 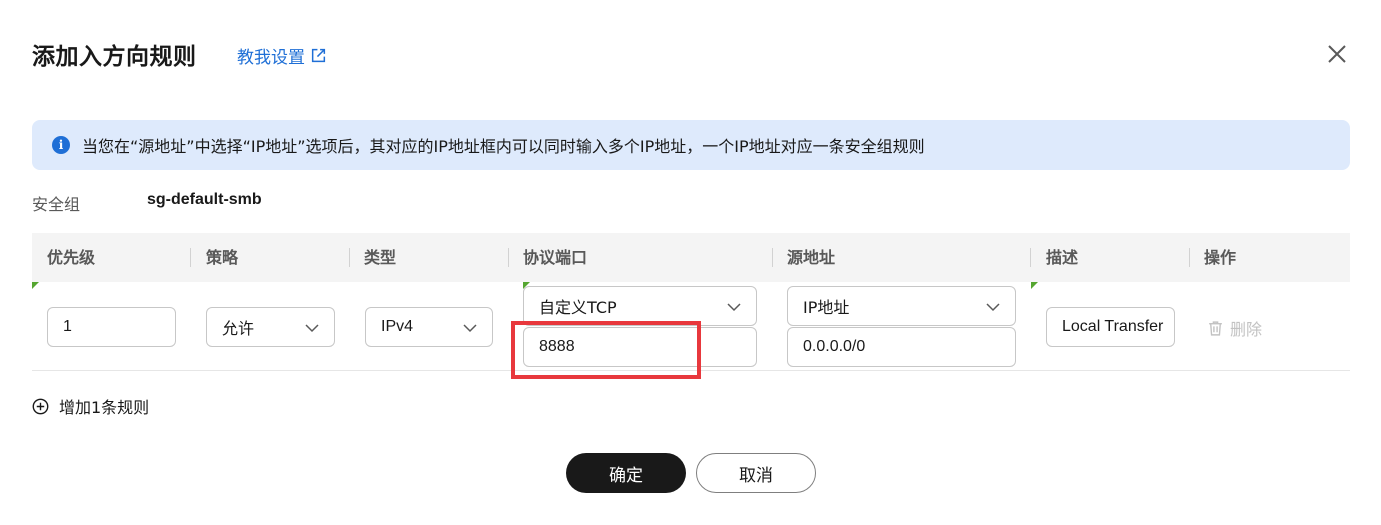 What do you see at coordinates (222, 257) in the screenshot?
I see `header-policy: 策略` at bounding box center [222, 257].